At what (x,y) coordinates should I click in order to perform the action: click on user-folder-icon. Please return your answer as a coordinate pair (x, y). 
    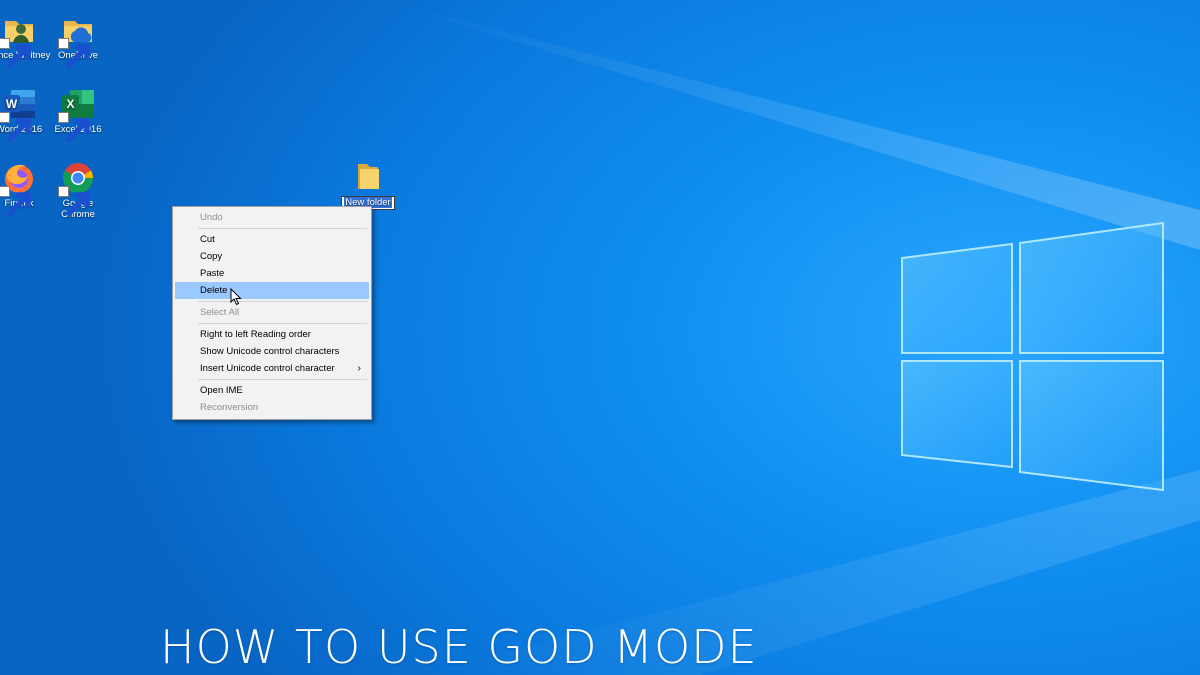
    Looking at the image, I should click on (18, 40).